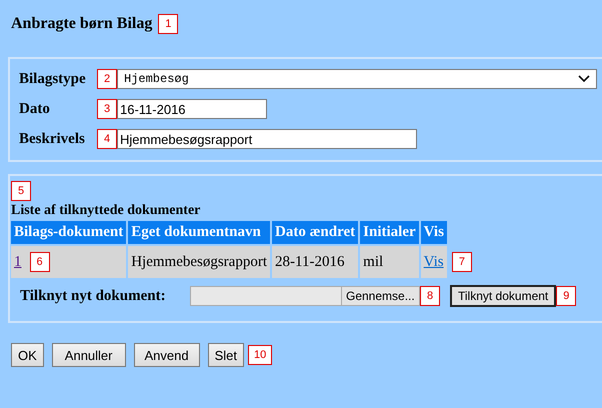 The image size is (602, 408). What do you see at coordinates (106, 211) in the screenshot?
I see `section-heading: Liste af tilknyttede dokumenter` at bounding box center [106, 211].